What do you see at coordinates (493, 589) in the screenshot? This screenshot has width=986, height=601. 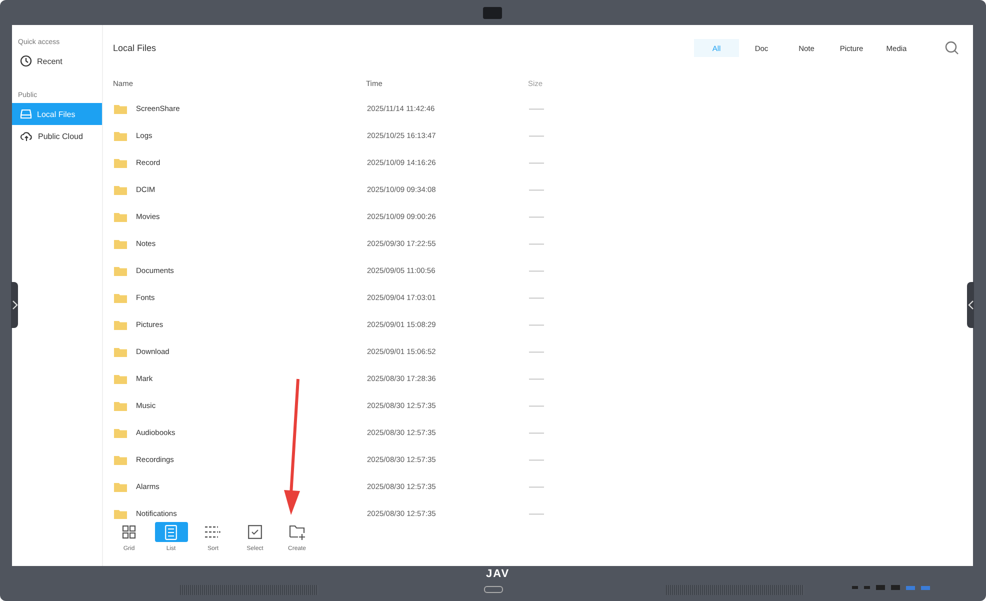 I see `power-button` at bounding box center [493, 589].